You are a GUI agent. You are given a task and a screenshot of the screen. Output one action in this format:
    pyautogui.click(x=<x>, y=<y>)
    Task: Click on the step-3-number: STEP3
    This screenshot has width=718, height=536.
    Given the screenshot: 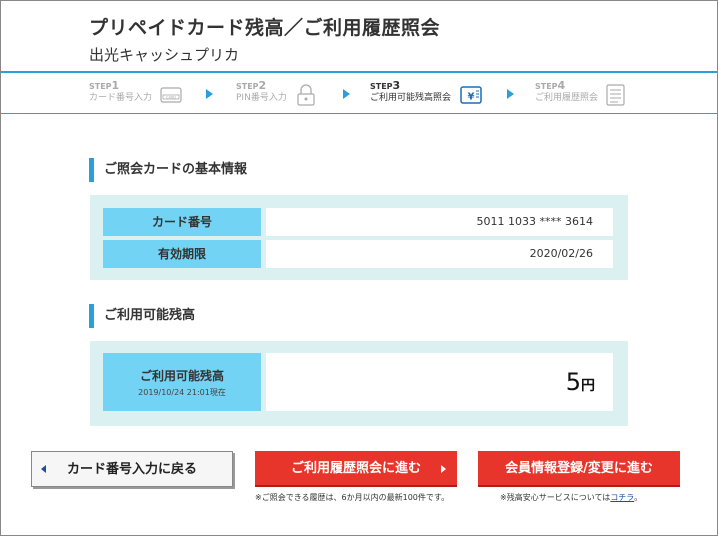 What is the action you would take?
    pyautogui.click(x=385, y=85)
    